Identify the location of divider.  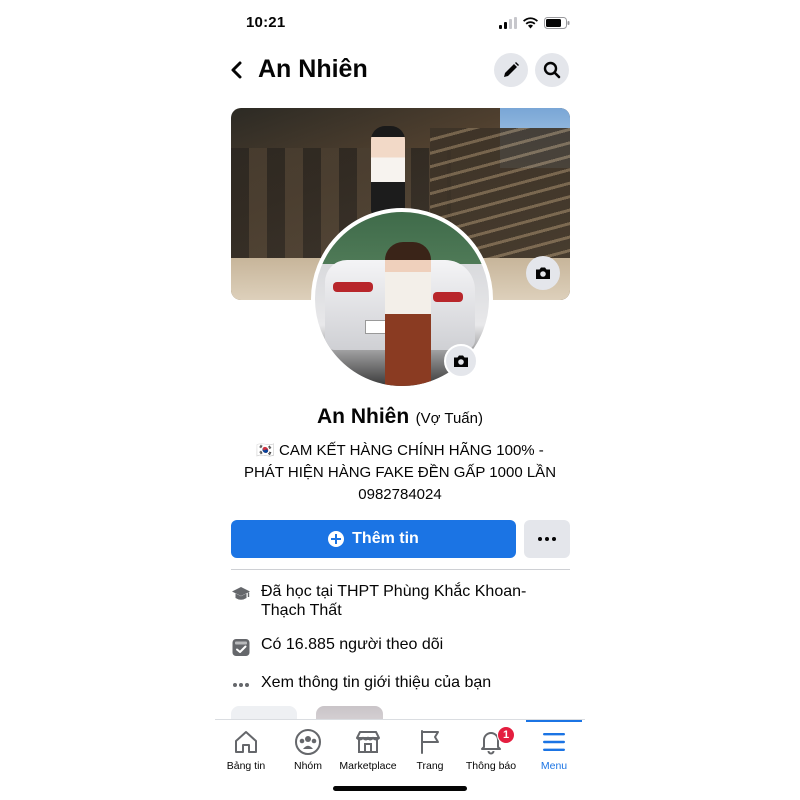
(400, 569).